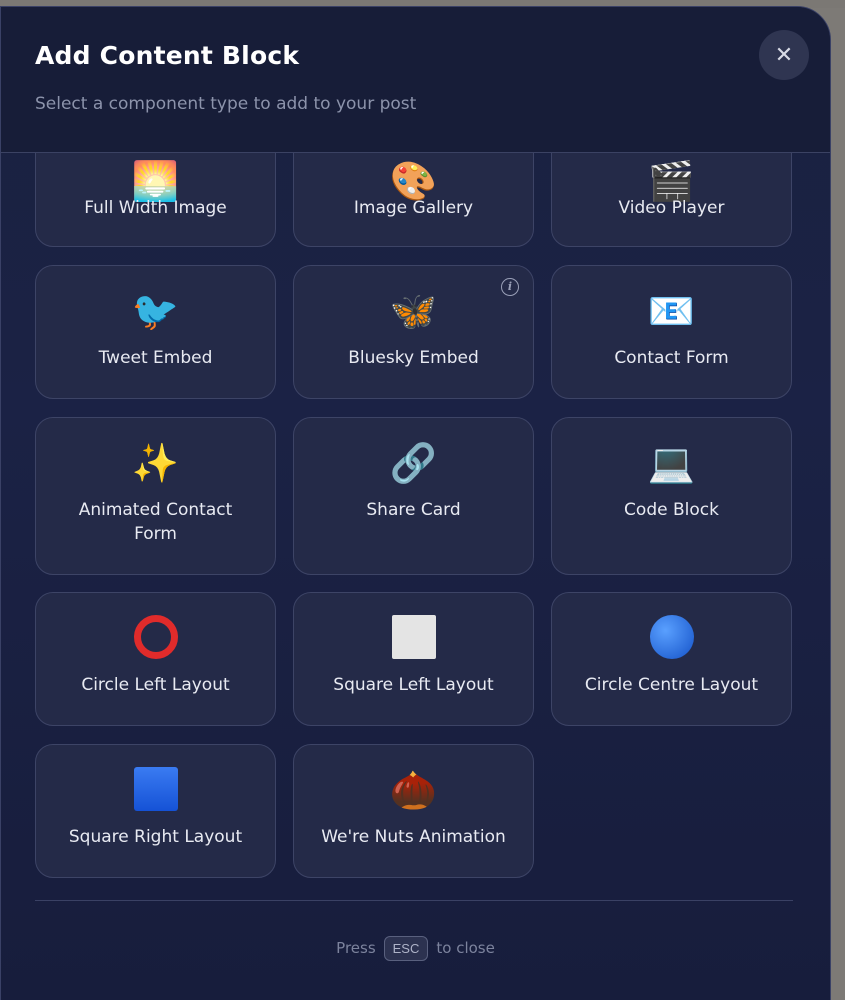  I want to click on card-label: We're Nuts Animation, so click(413, 837).